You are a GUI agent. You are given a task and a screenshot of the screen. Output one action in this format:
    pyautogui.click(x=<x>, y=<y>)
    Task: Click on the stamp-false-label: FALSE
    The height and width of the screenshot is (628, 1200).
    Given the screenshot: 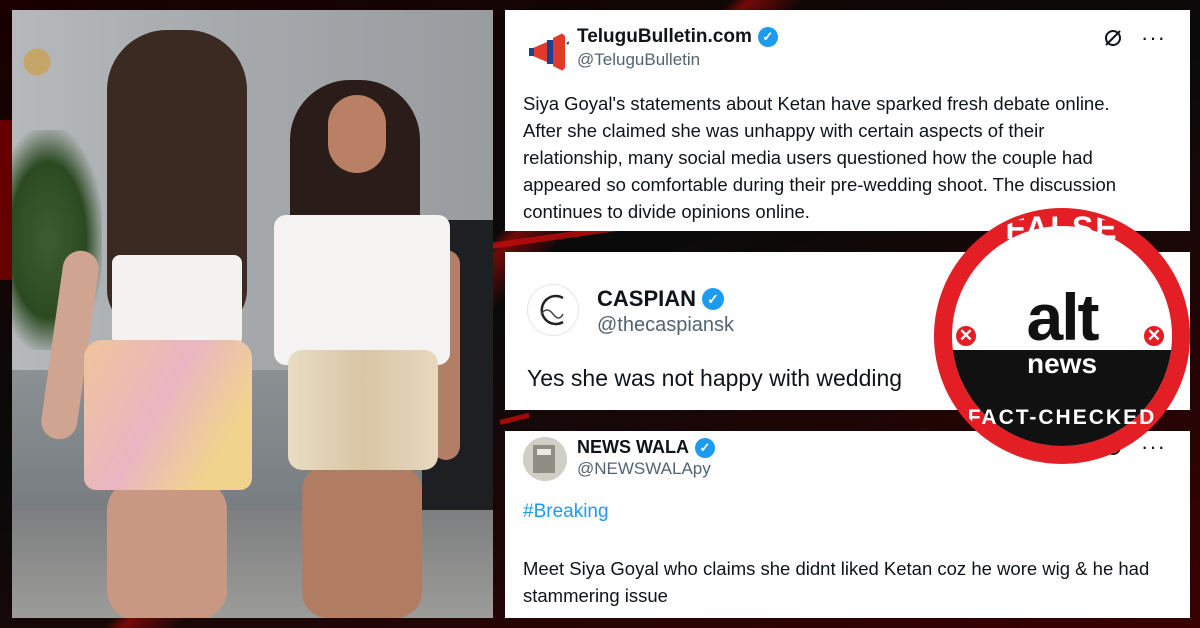 What is the action you would take?
    pyautogui.click(x=1062, y=229)
    